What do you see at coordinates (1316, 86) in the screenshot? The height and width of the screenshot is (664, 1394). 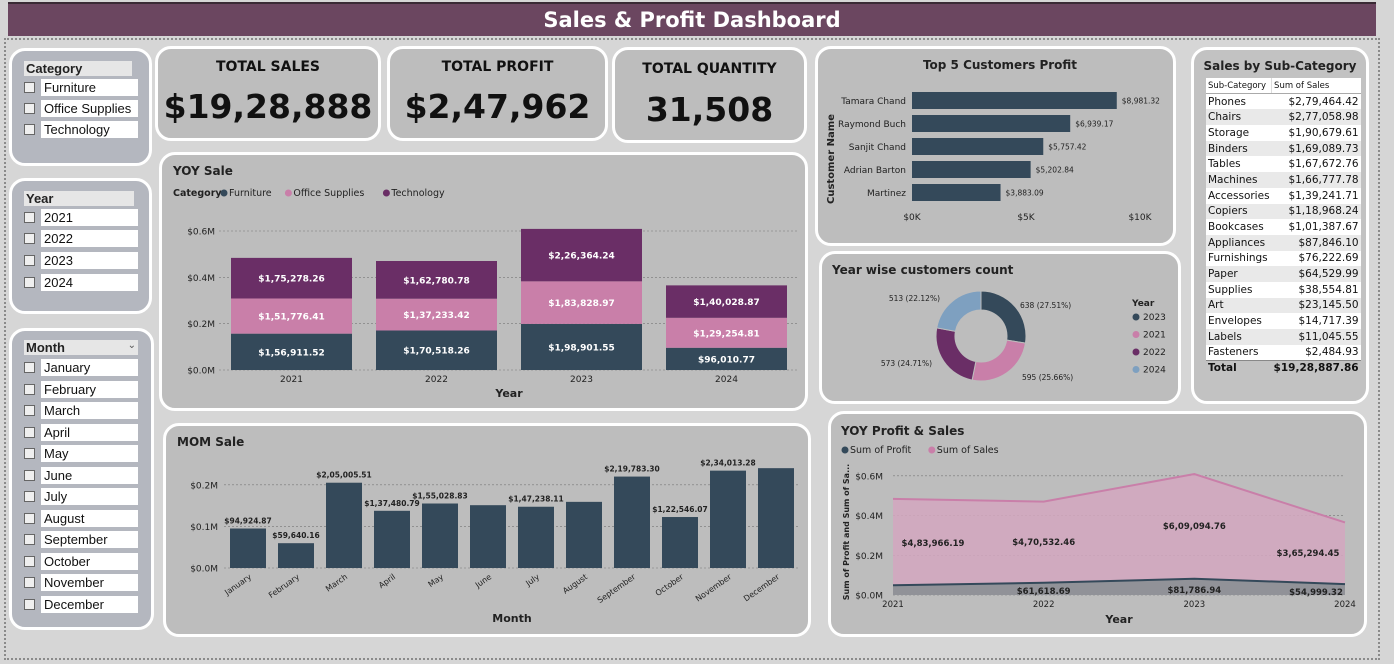 I see `column-header-sales: Sum of Sales` at bounding box center [1316, 86].